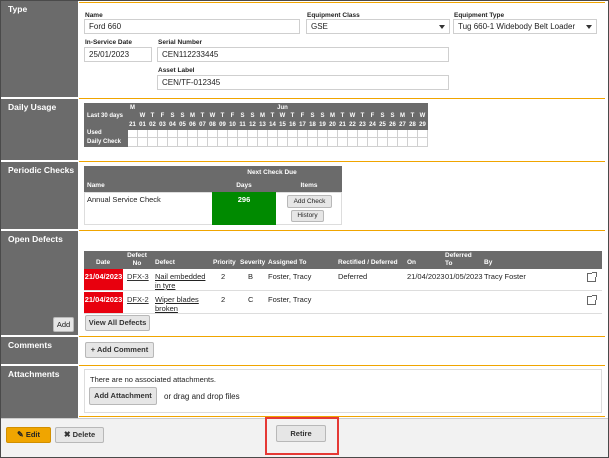 The image size is (609, 458). Describe the element at coordinates (303, 82) in the screenshot. I see `asset-label-field: CEN/TF-012345` at that location.